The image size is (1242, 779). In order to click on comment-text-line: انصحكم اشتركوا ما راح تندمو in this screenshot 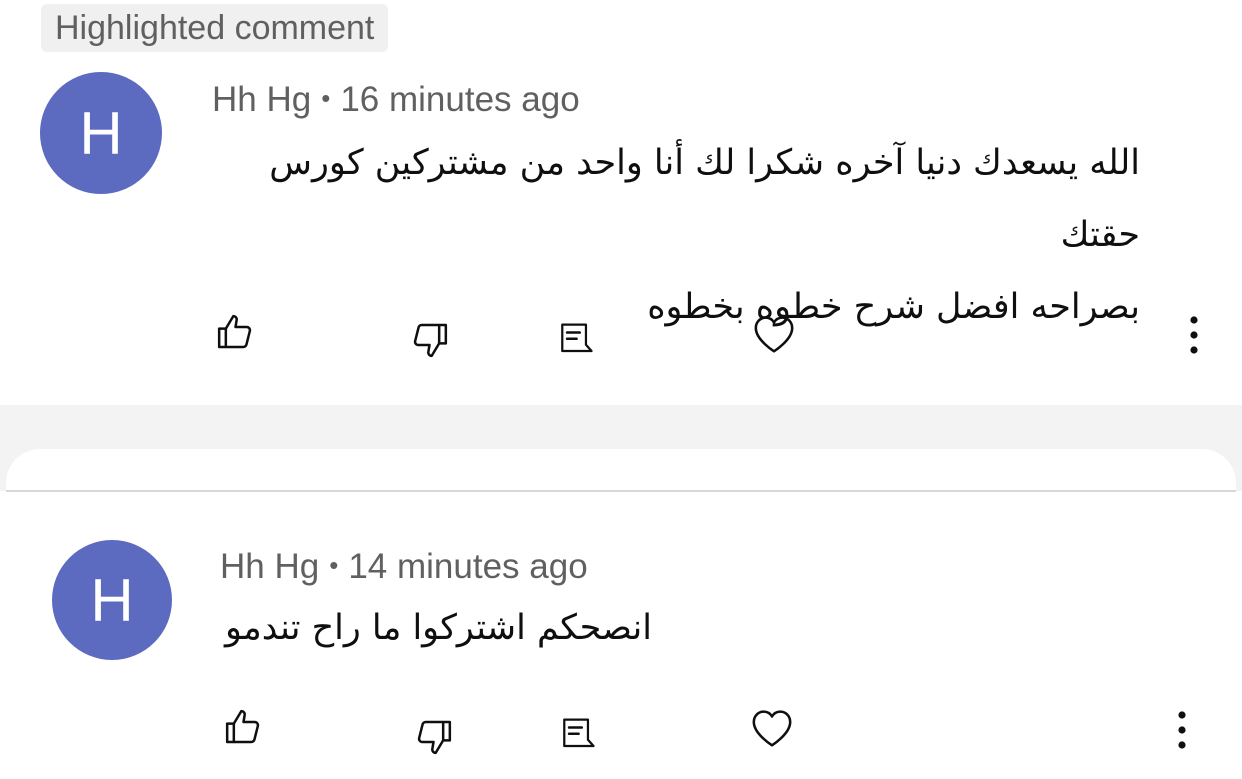, I will do `click(438, 628)`.